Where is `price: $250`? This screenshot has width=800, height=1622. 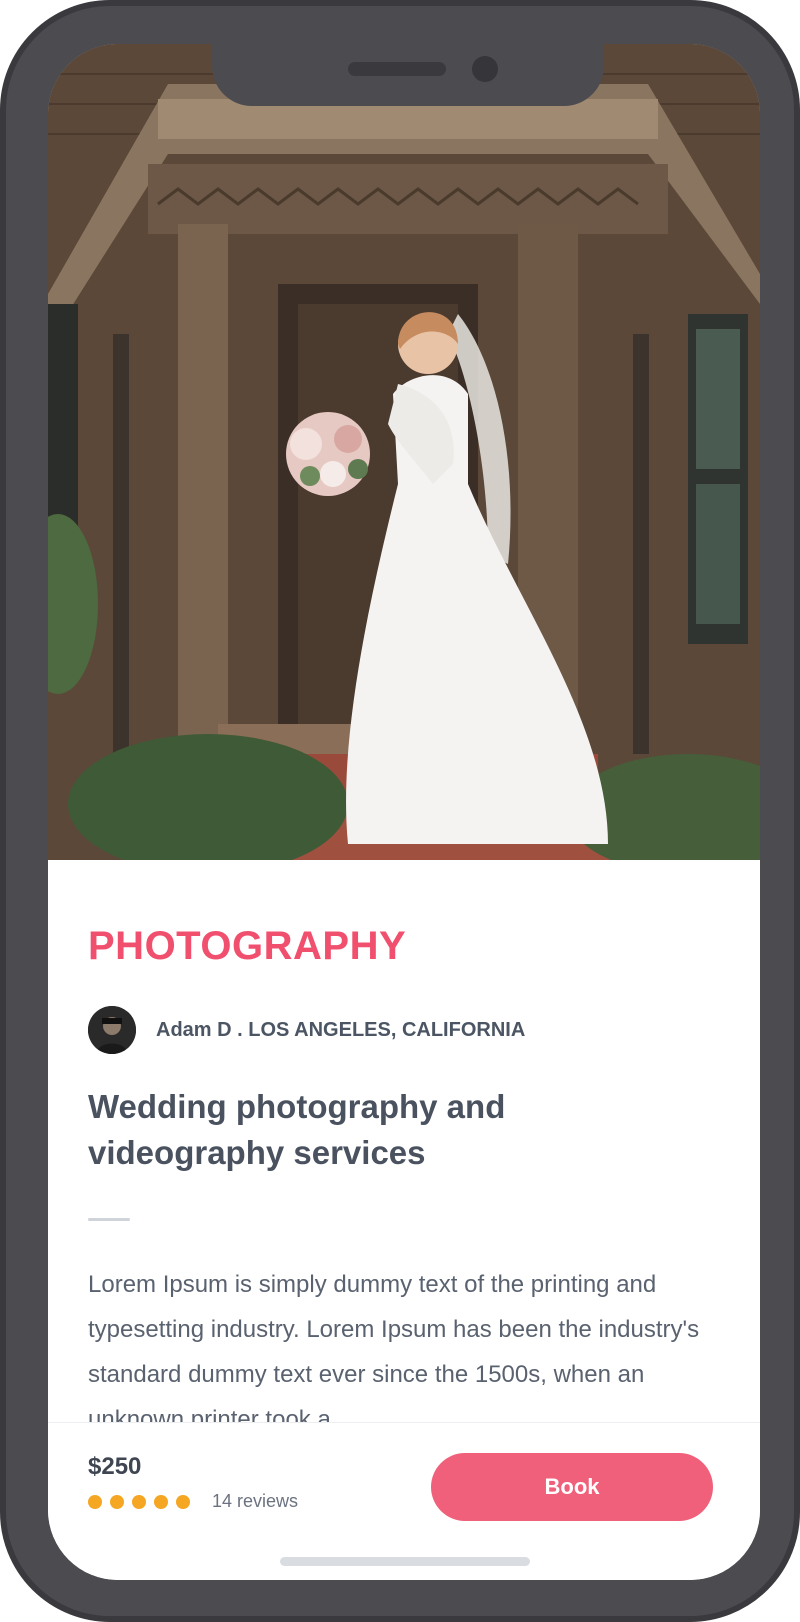
price: $250 is located at coordinates (115, 1466).